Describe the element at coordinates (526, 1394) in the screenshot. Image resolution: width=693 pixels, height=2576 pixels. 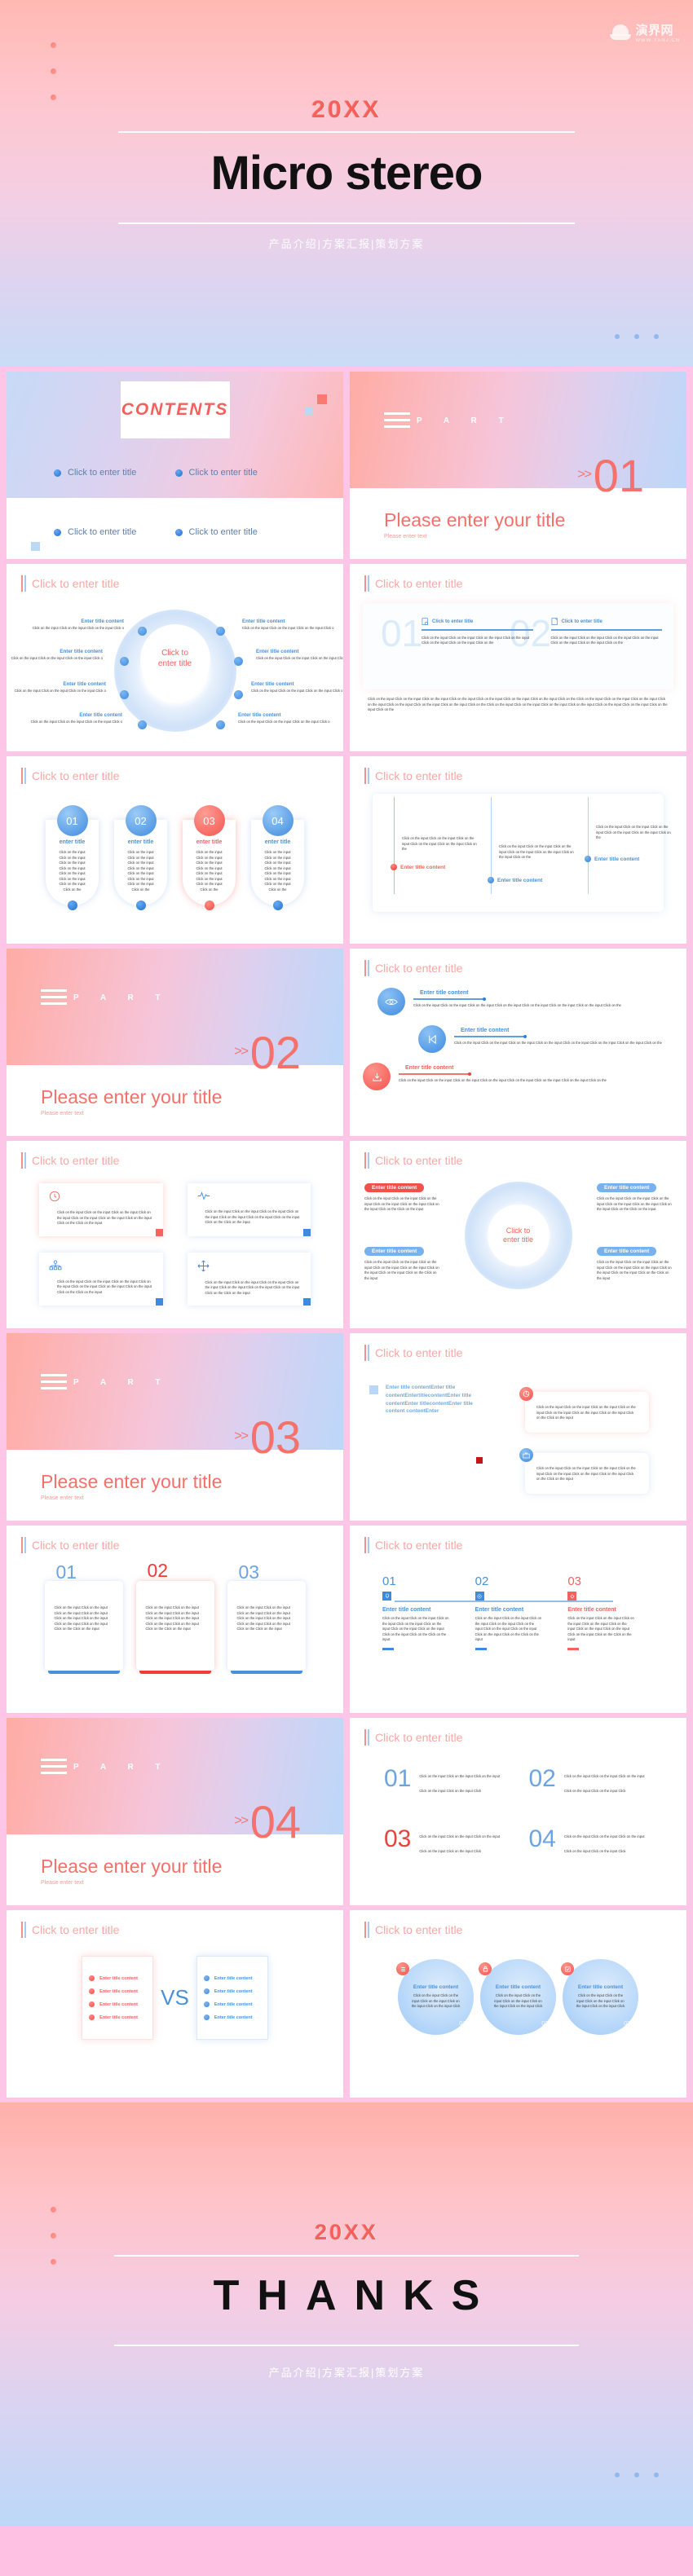
I see `pie-chart-icon` at that location.